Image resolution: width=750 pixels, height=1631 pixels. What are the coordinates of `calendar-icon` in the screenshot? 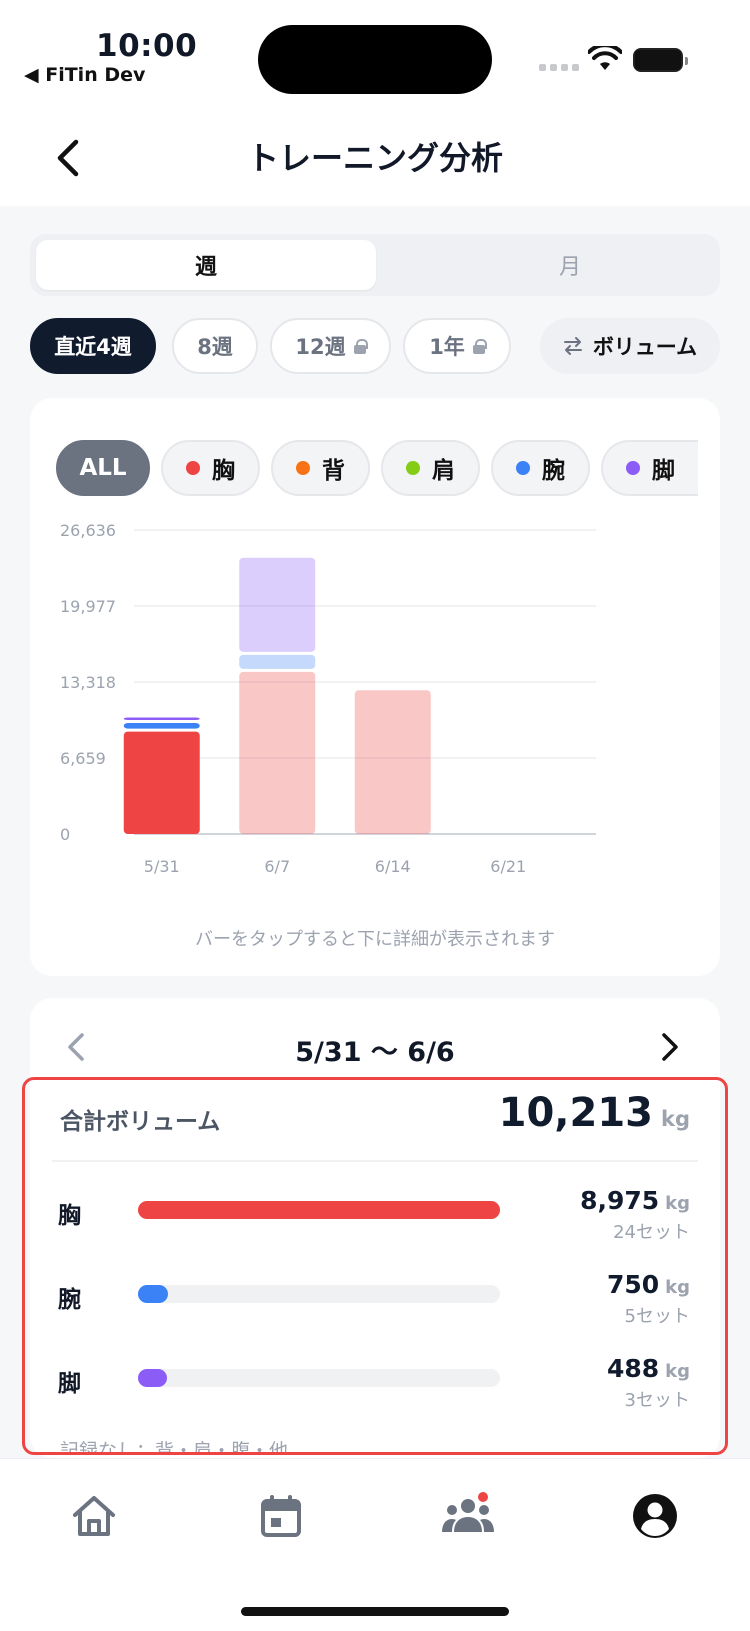 It's located at (281, 1516).